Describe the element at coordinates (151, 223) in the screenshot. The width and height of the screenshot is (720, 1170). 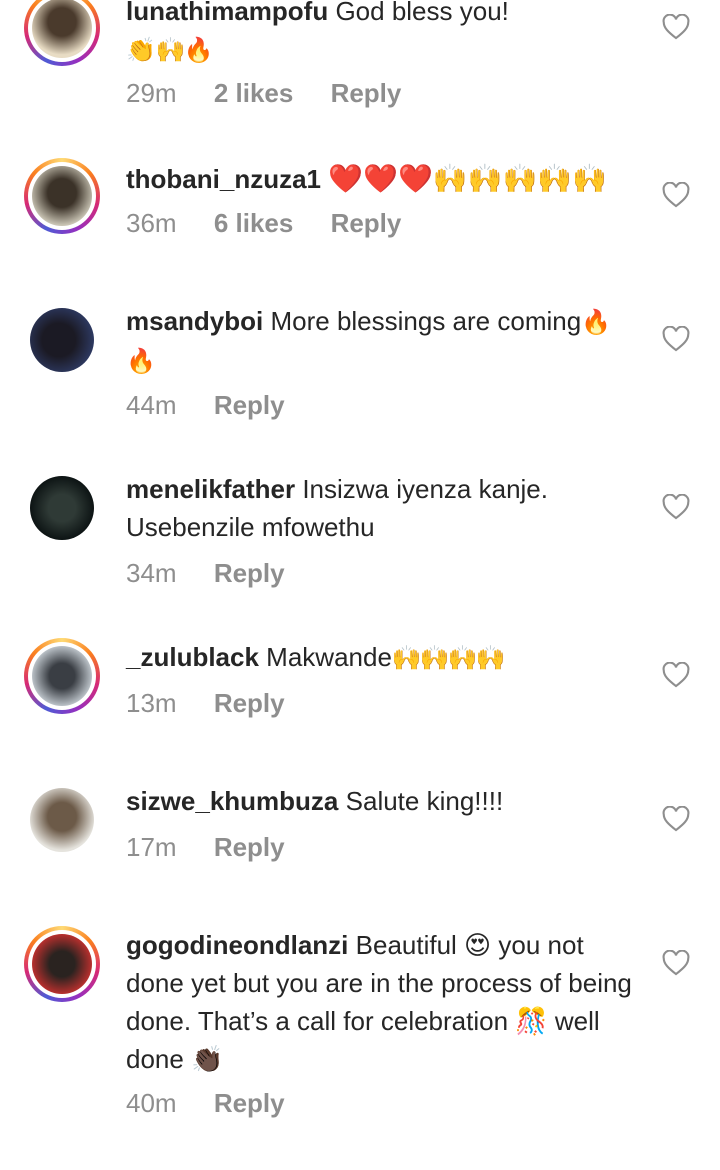
I see `comment-time: 36m` at that location.